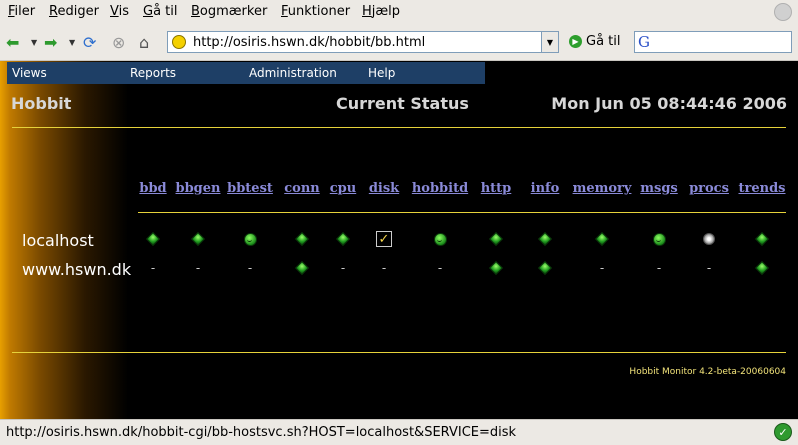 This screenshot has height=445, width=798. Describe the element at coordinates (545, 188) in the screenshot. I see `column-info: info` at that location.